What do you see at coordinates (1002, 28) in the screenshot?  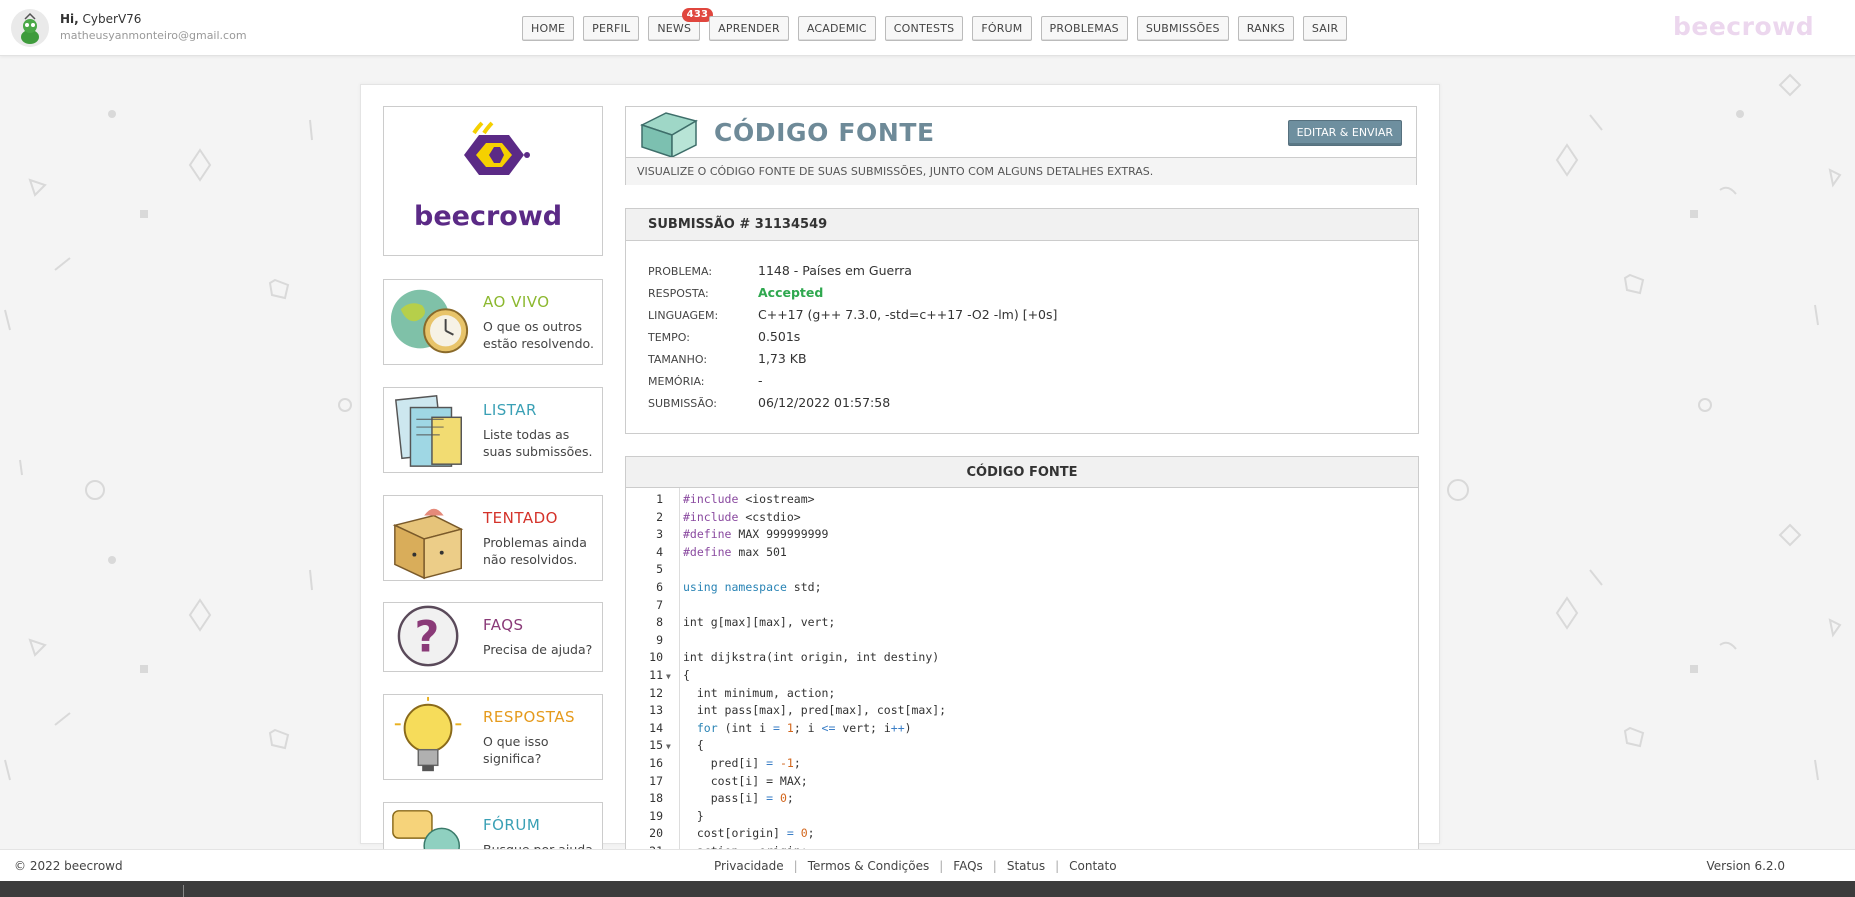 I see `nav-forum: FÓRUM` at bounding box center [1002, 28].